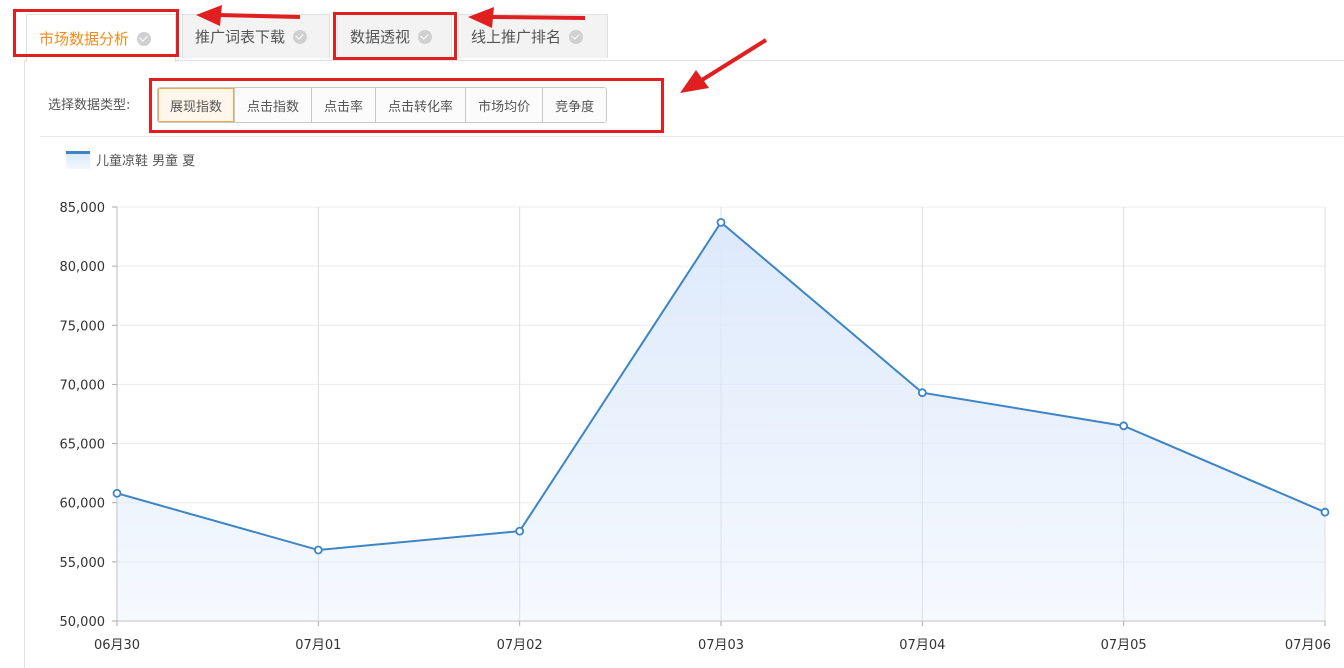 The height and width of the screenshot is (668, 1344). Describe the element at coordinates (83, 267) in the screenshot. I see `y-tick-label: 80,000` at that location.